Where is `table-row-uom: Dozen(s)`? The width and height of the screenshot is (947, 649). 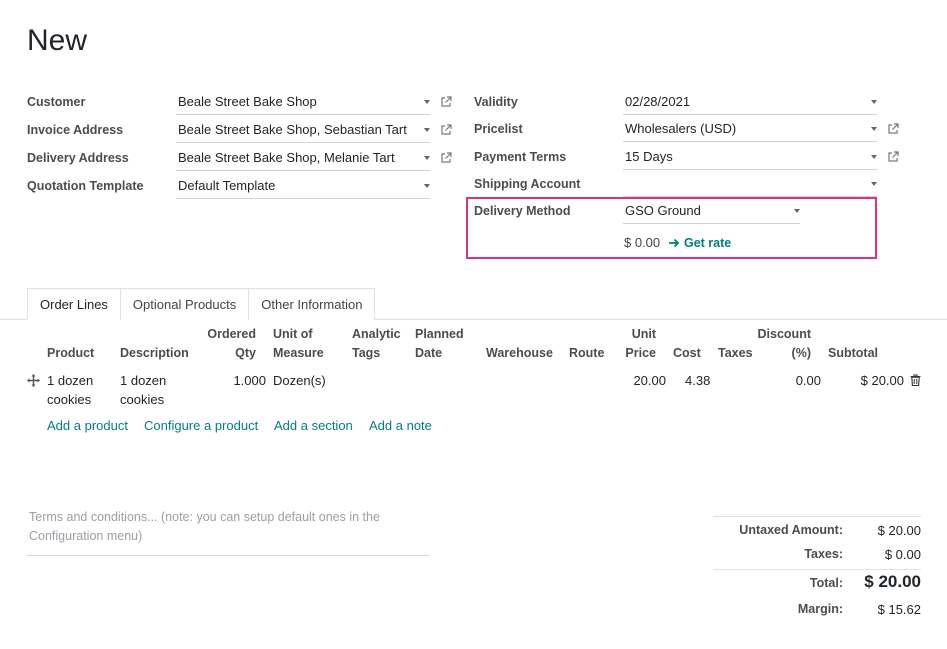 table-row-uom: Dozen(s) is located at coordinates (299, 380).